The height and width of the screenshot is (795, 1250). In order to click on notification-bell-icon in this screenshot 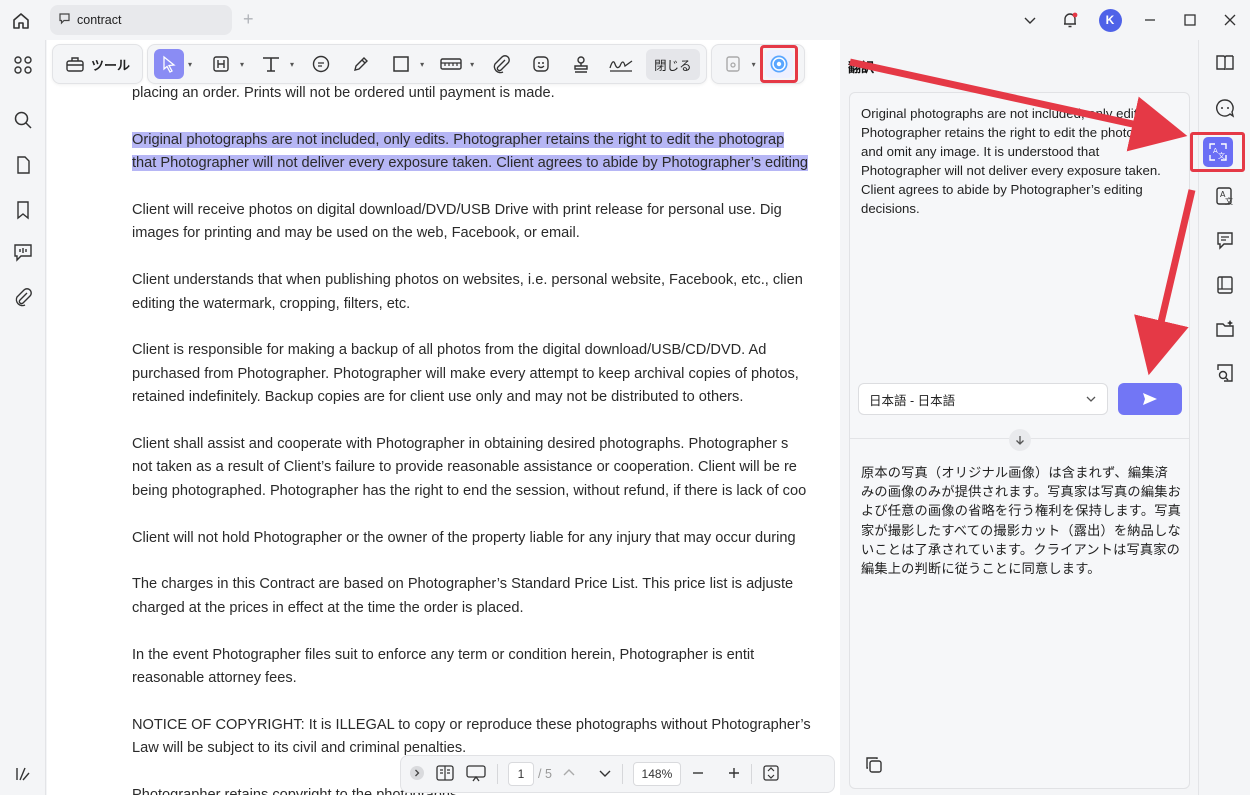, I will do `click(1070, 20)`.